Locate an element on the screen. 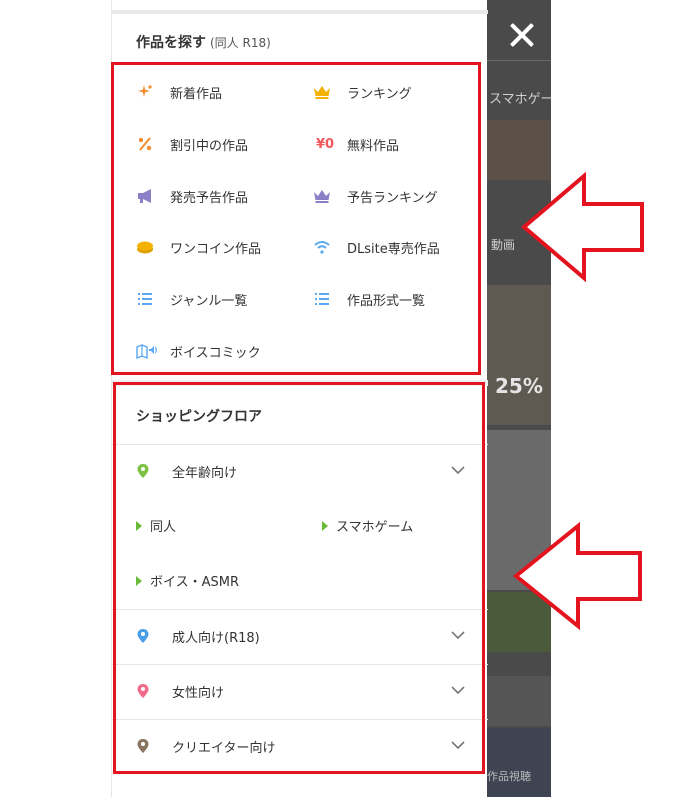 Image resolution: width=675 pixels, height=797 pixels. floor-adult: 成人向け(R18) is located at coordinates (300, 636).